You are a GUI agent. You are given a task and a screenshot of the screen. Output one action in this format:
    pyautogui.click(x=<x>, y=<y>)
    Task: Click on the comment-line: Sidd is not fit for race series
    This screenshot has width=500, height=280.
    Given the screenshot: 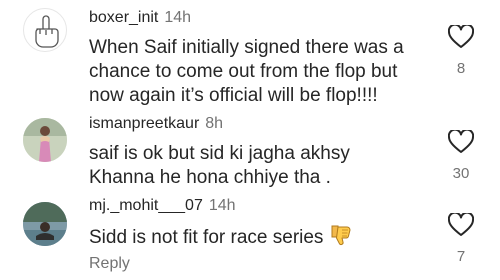 What is the action you would take?
    pyautogui.click(x=259, y=238)
    